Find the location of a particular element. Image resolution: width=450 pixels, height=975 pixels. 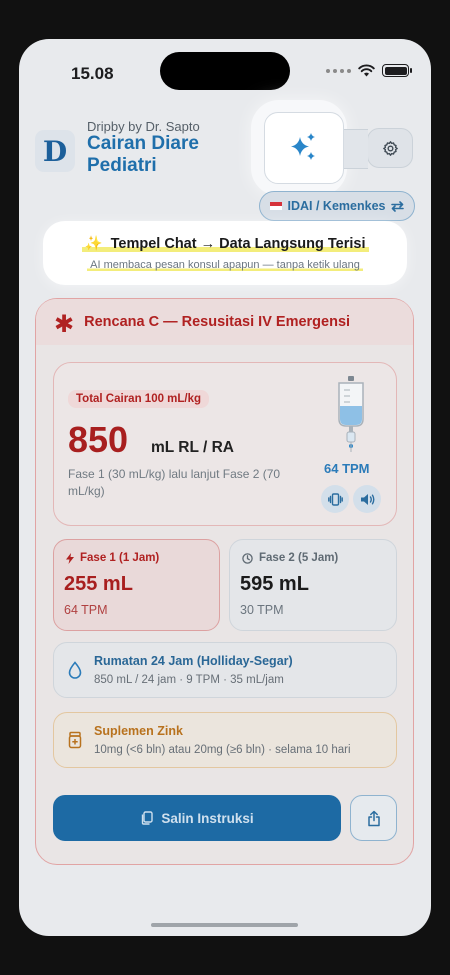

vibrate-icon is located at coordinates (335, 499).